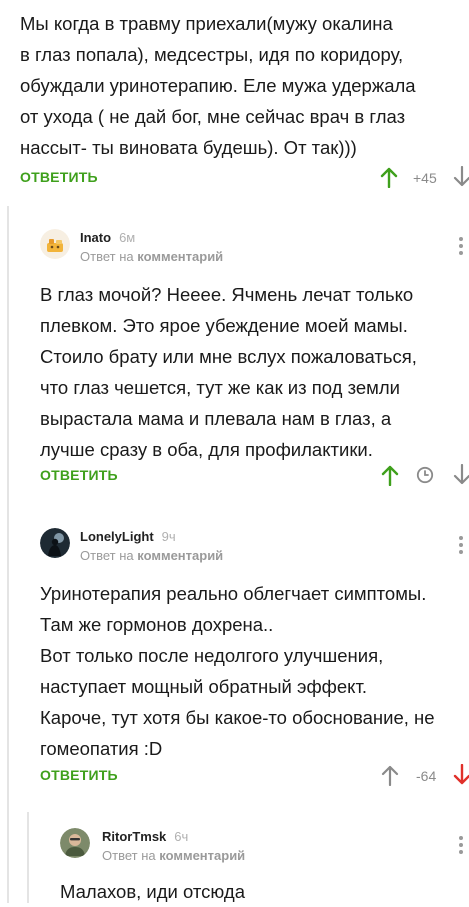  Describe the element at coordinates (152, 845) in the screenshot. I see `comment-header: RitorTmsk 6ч Ответ на комментарий` at that location.